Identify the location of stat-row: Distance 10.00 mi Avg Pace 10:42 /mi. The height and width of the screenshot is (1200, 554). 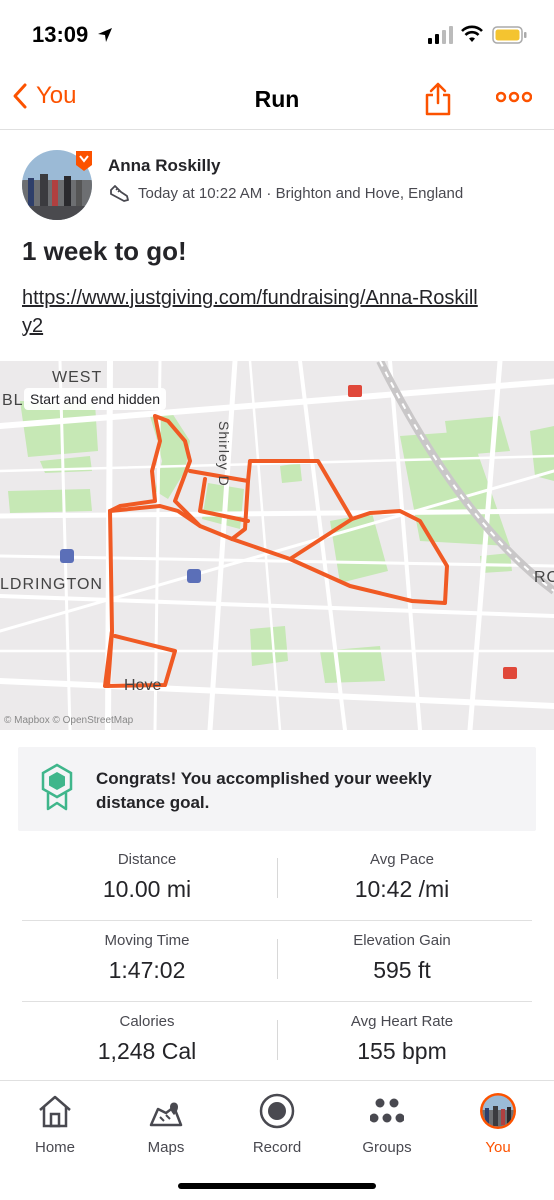
(277, 880).